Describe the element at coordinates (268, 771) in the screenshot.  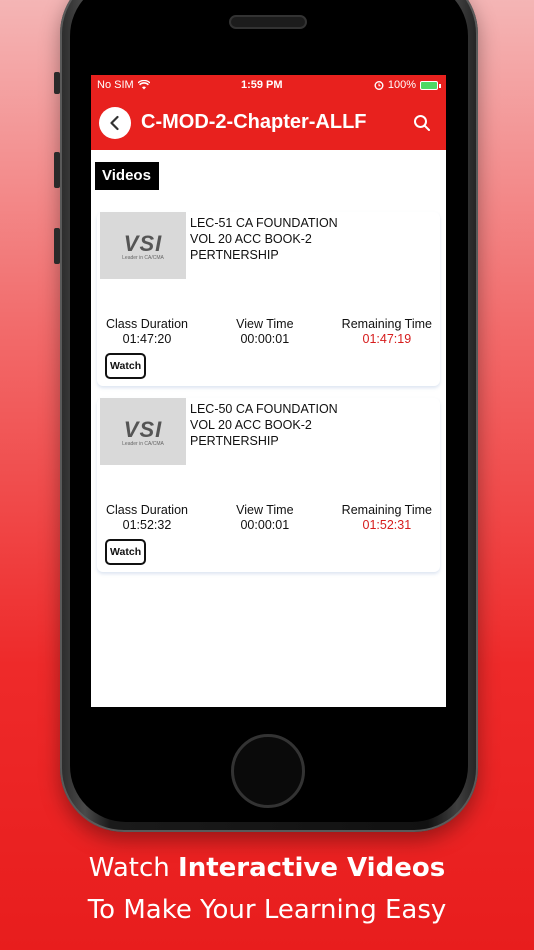
I see `home-button` at that location.